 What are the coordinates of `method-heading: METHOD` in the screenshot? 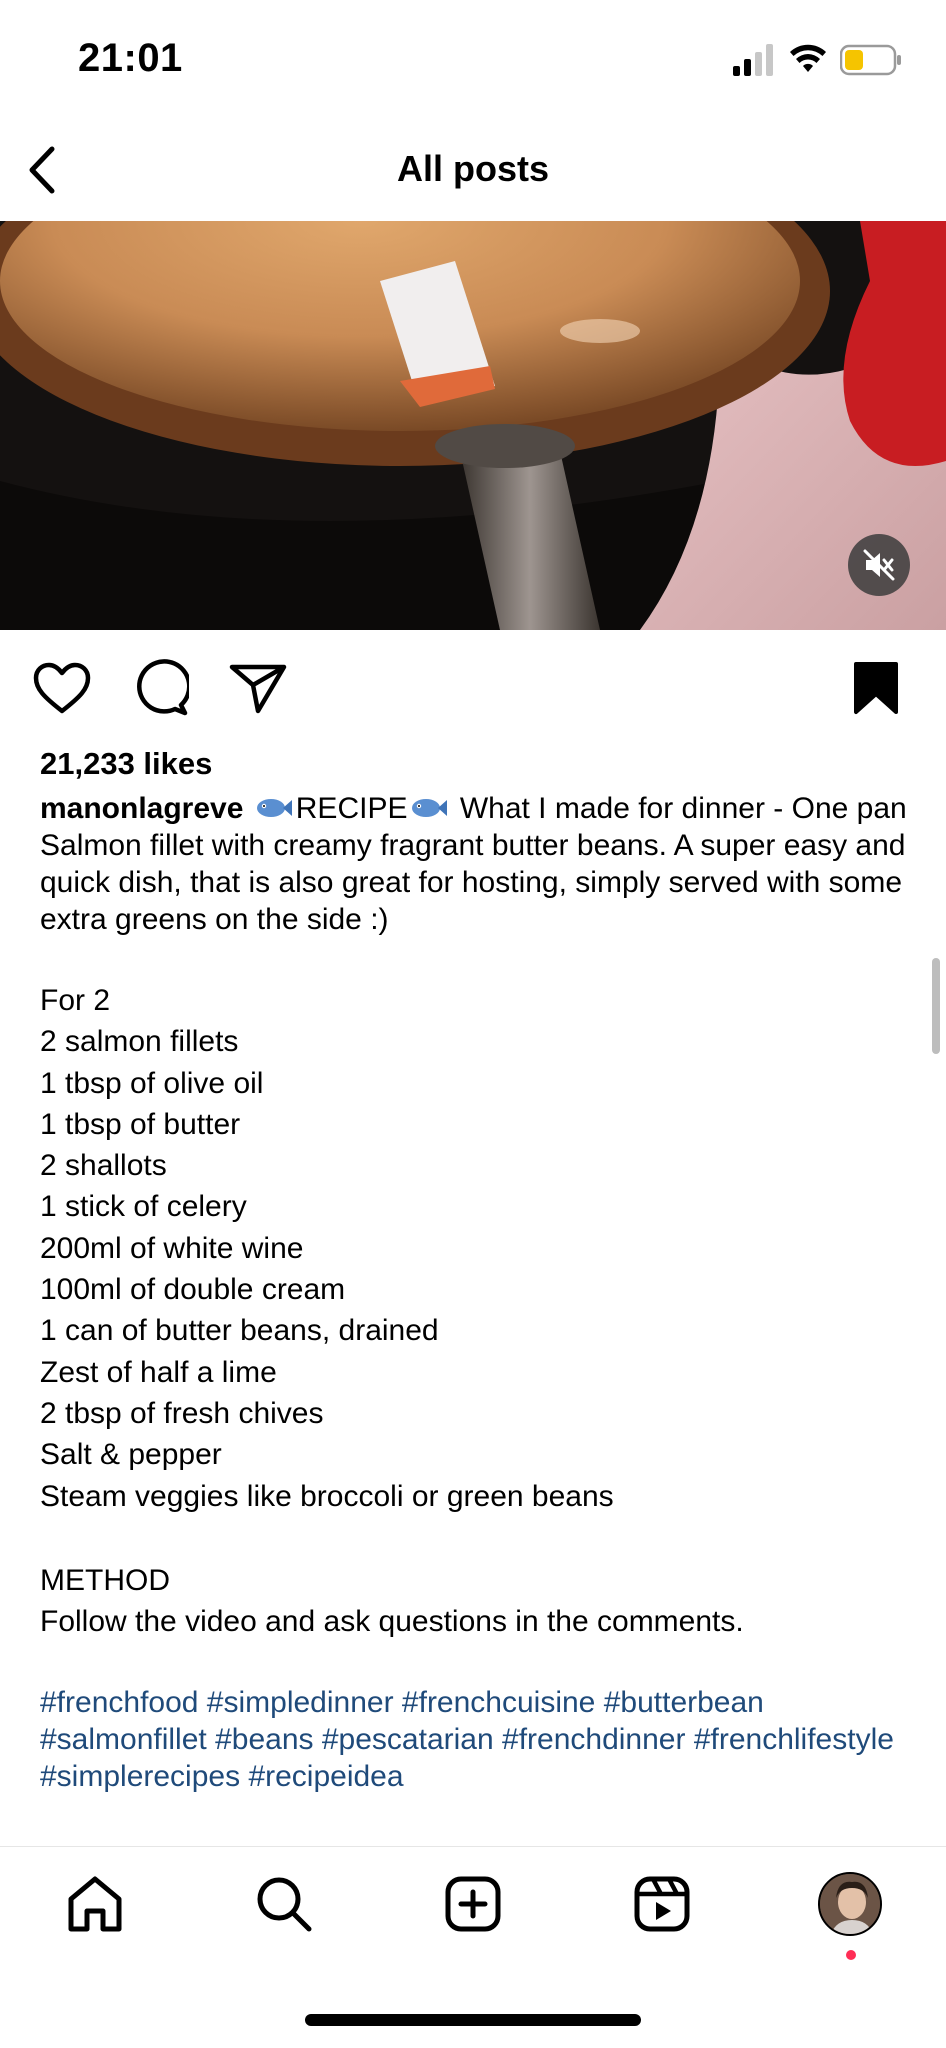 It's located at (105, 1580).